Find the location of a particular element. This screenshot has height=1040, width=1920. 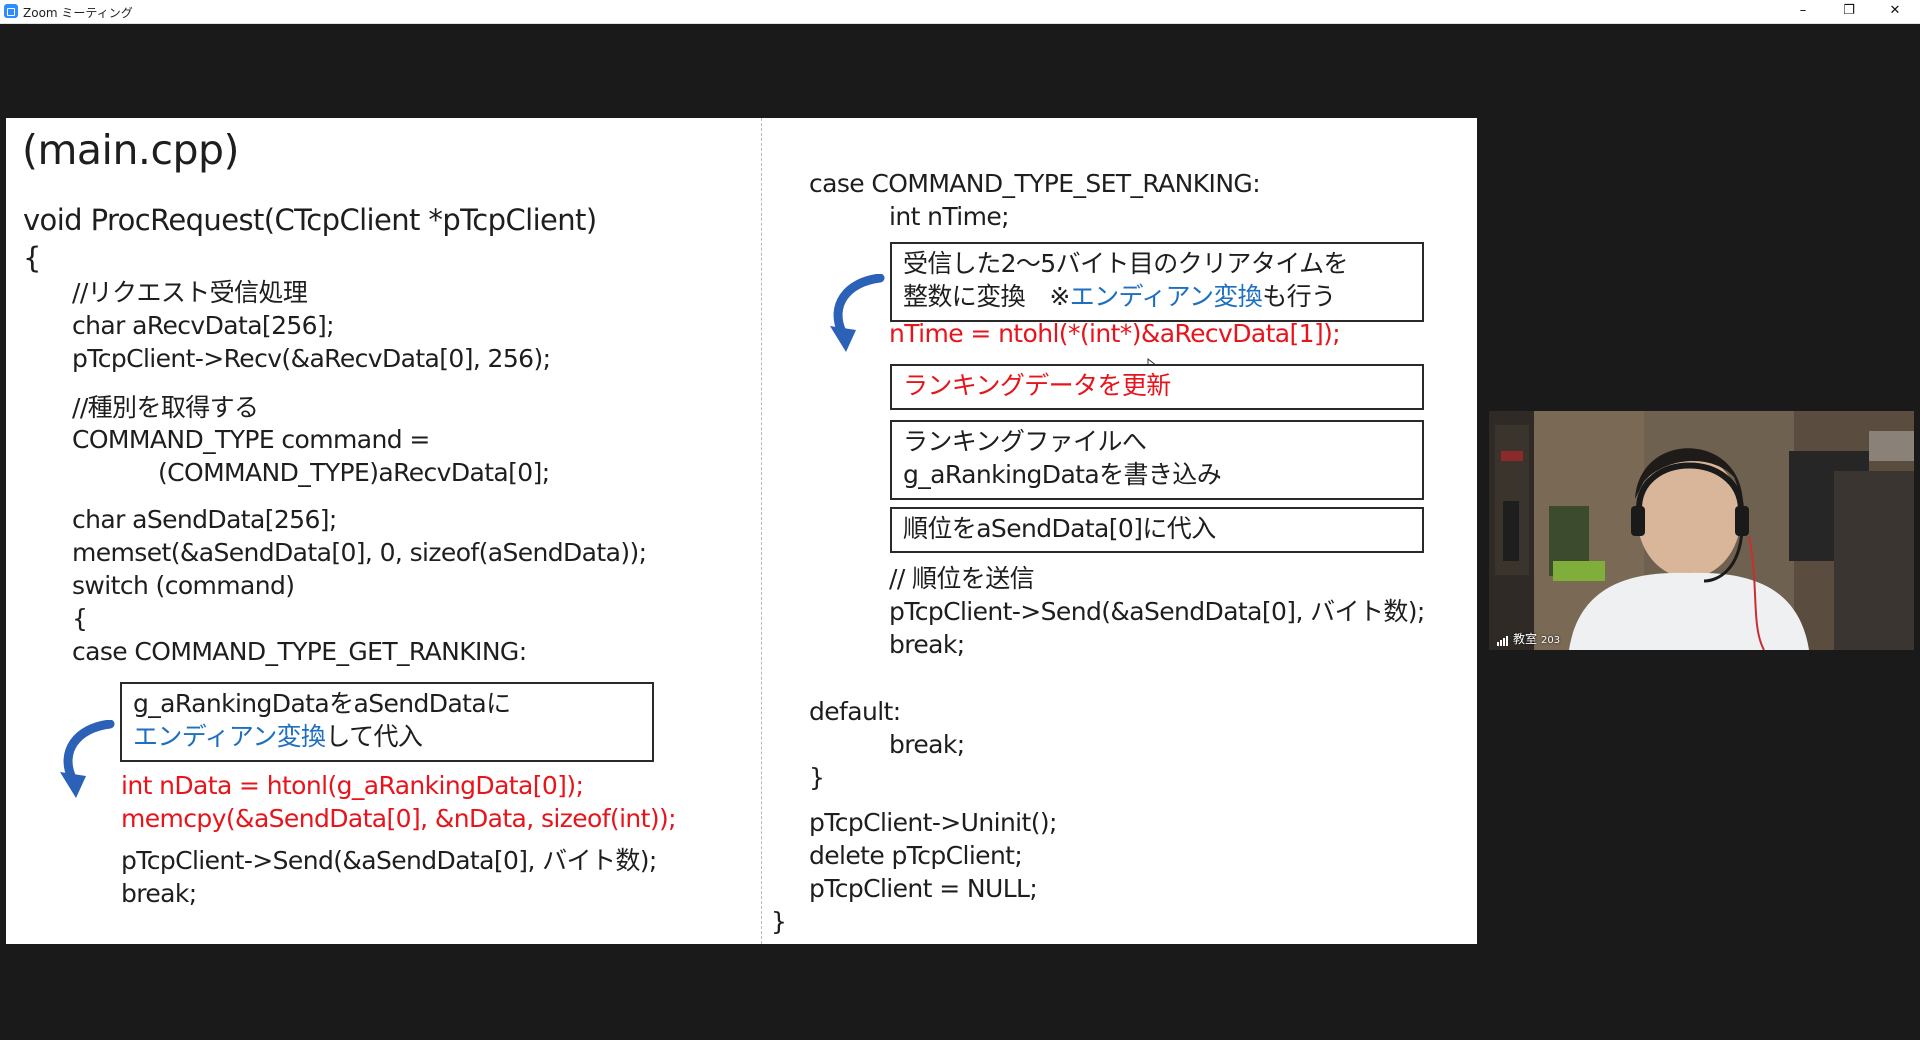

participant-video-frame is located at coordinates (1701, 530).